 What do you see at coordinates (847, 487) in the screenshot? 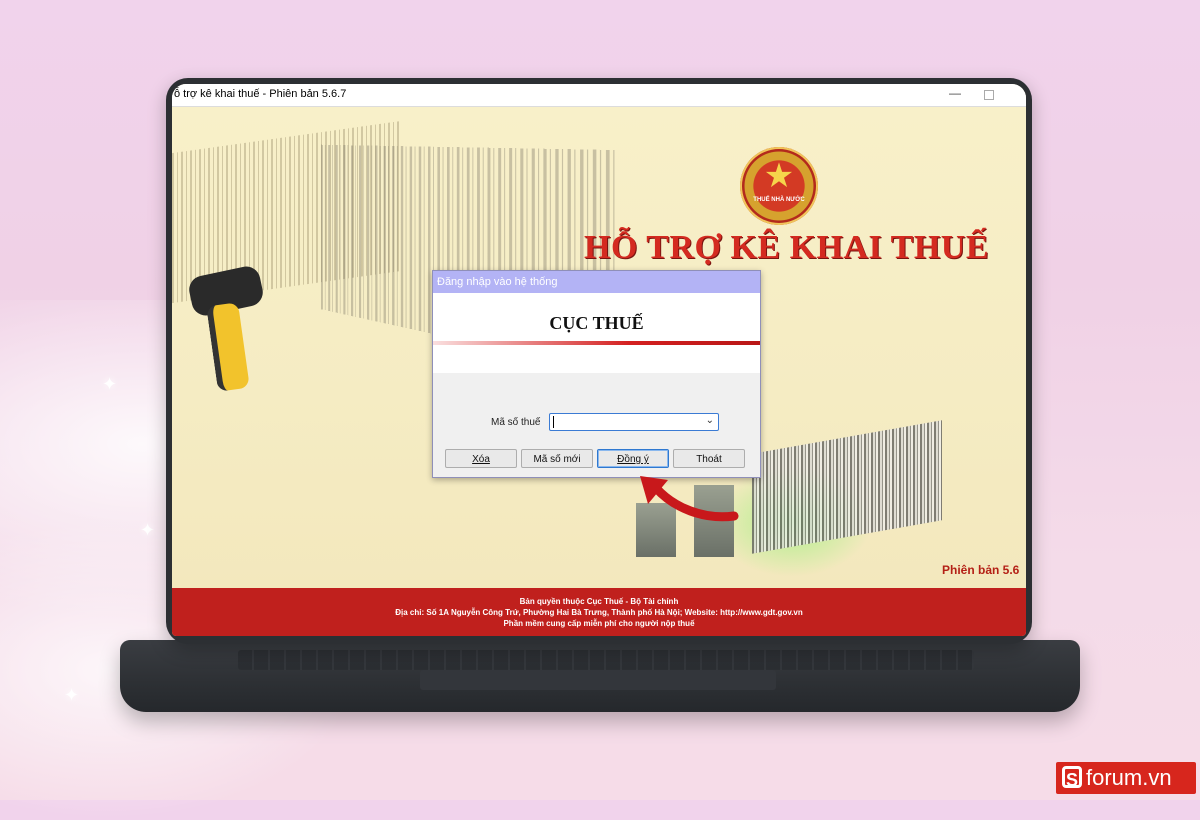
I see `barcode-graphic` at bounding box center [847, 487].